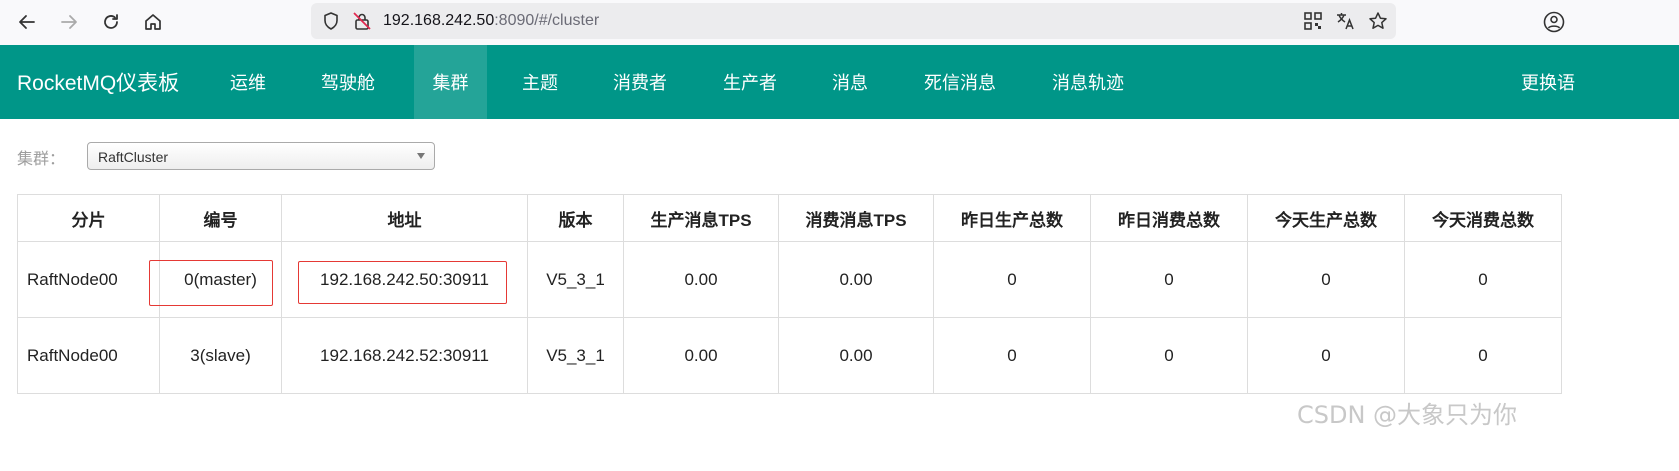  I want to click on home-button, so click(153, 22).